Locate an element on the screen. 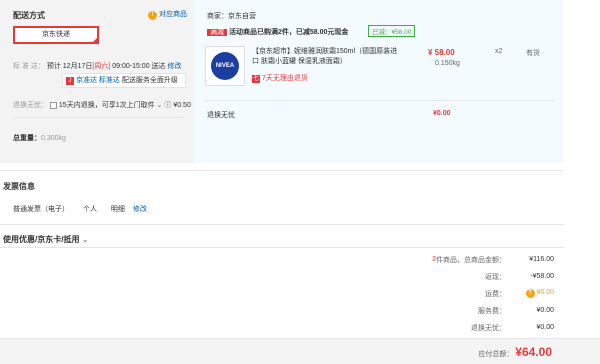  freight-info-icon: ? is located at coordinates (530, 293).